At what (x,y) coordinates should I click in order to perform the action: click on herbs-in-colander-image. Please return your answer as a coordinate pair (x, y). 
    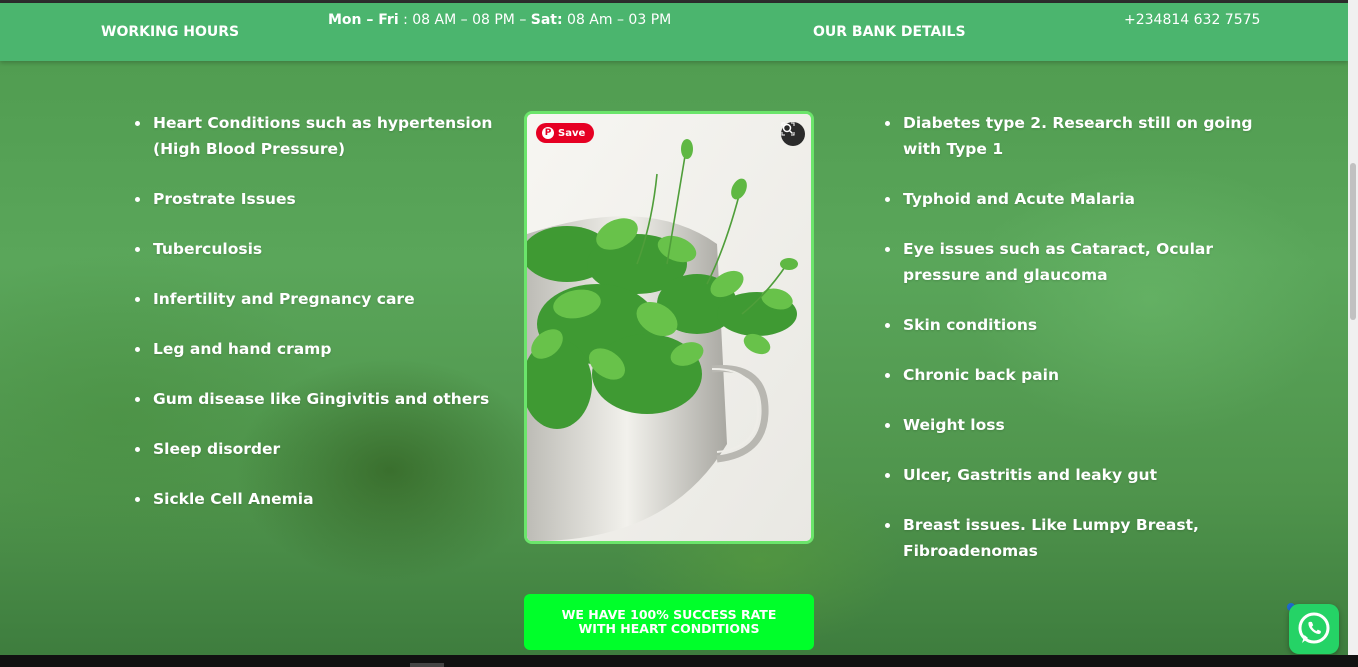
    Looking at the image, I should click on (669, 327).